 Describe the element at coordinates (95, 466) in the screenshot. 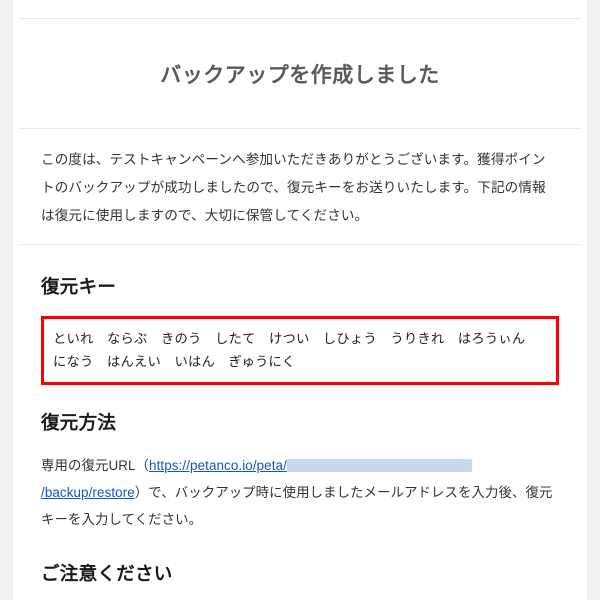

I see `restore-text-before-link: 専用の復元URL（` at that location.